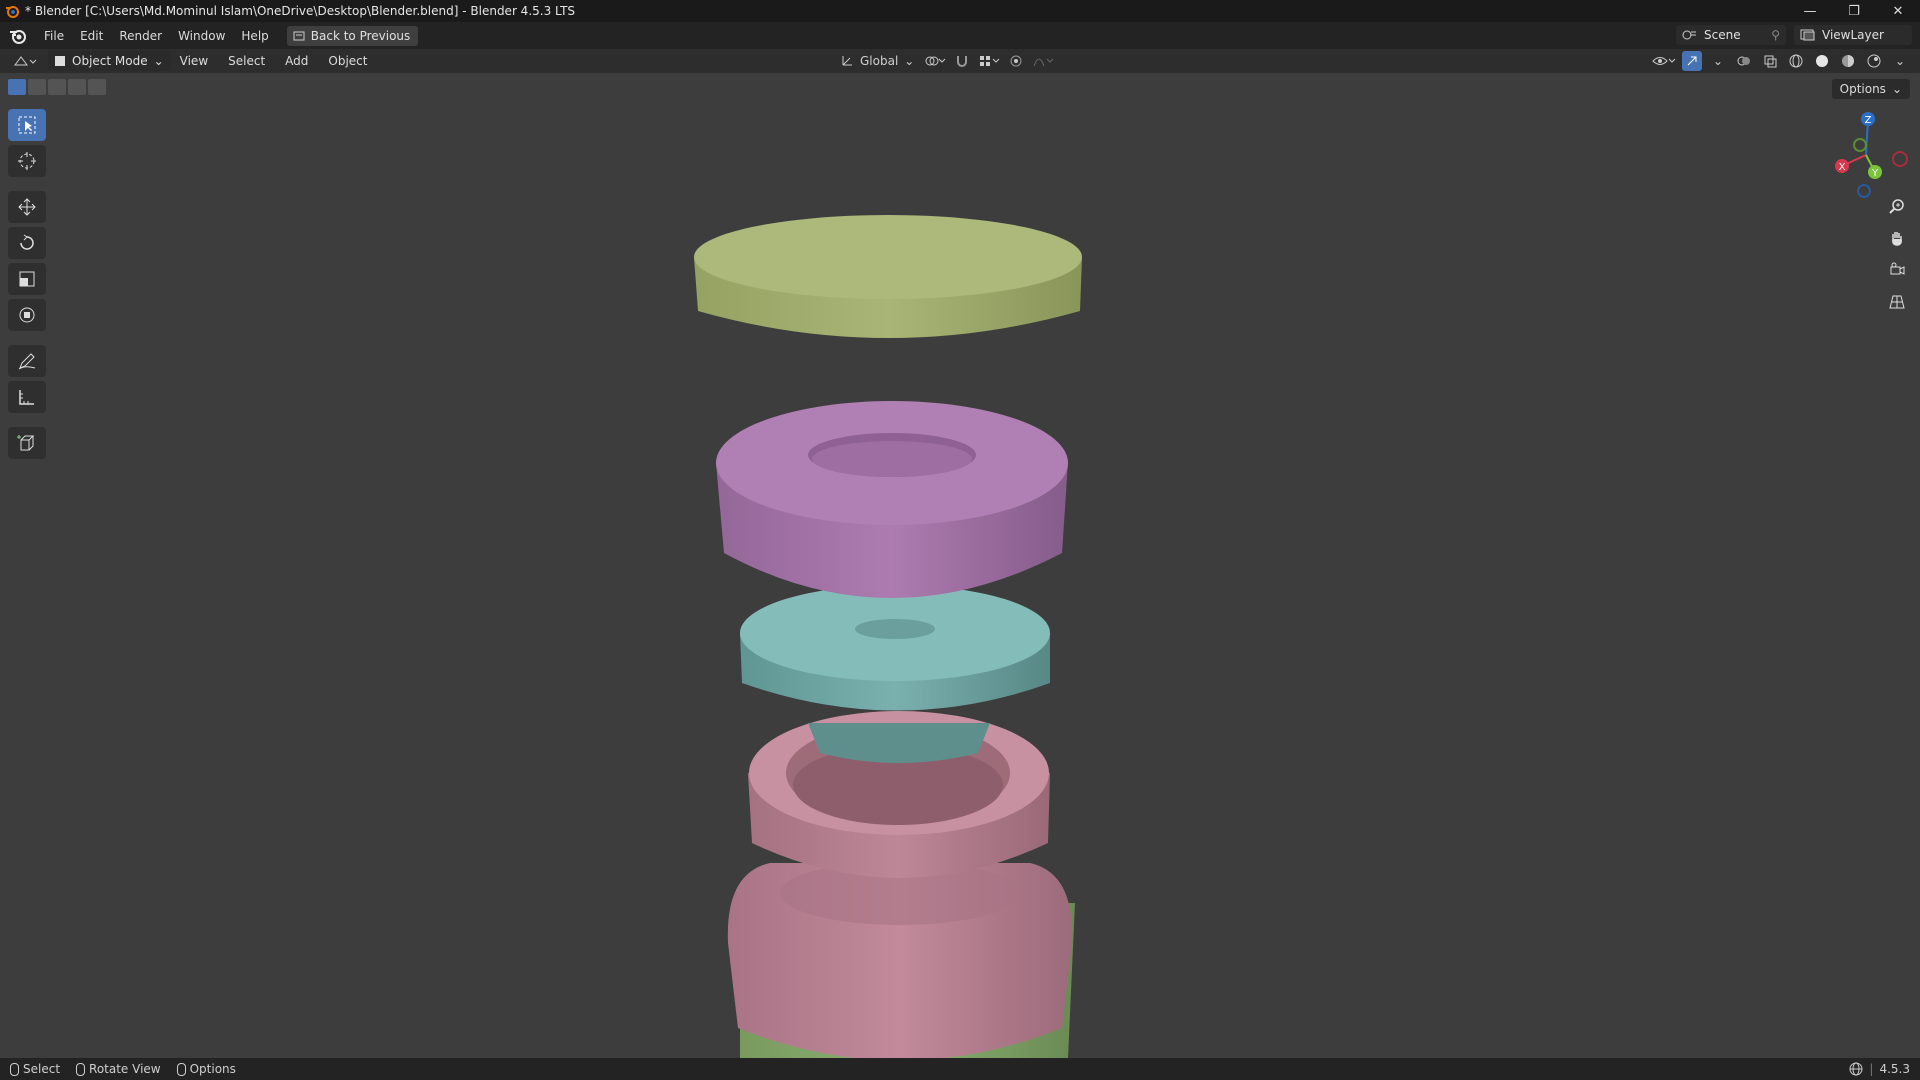 This screenshot has width=1920, height=1080. I want to click on rendered-shading-button, so click(1874, 61).